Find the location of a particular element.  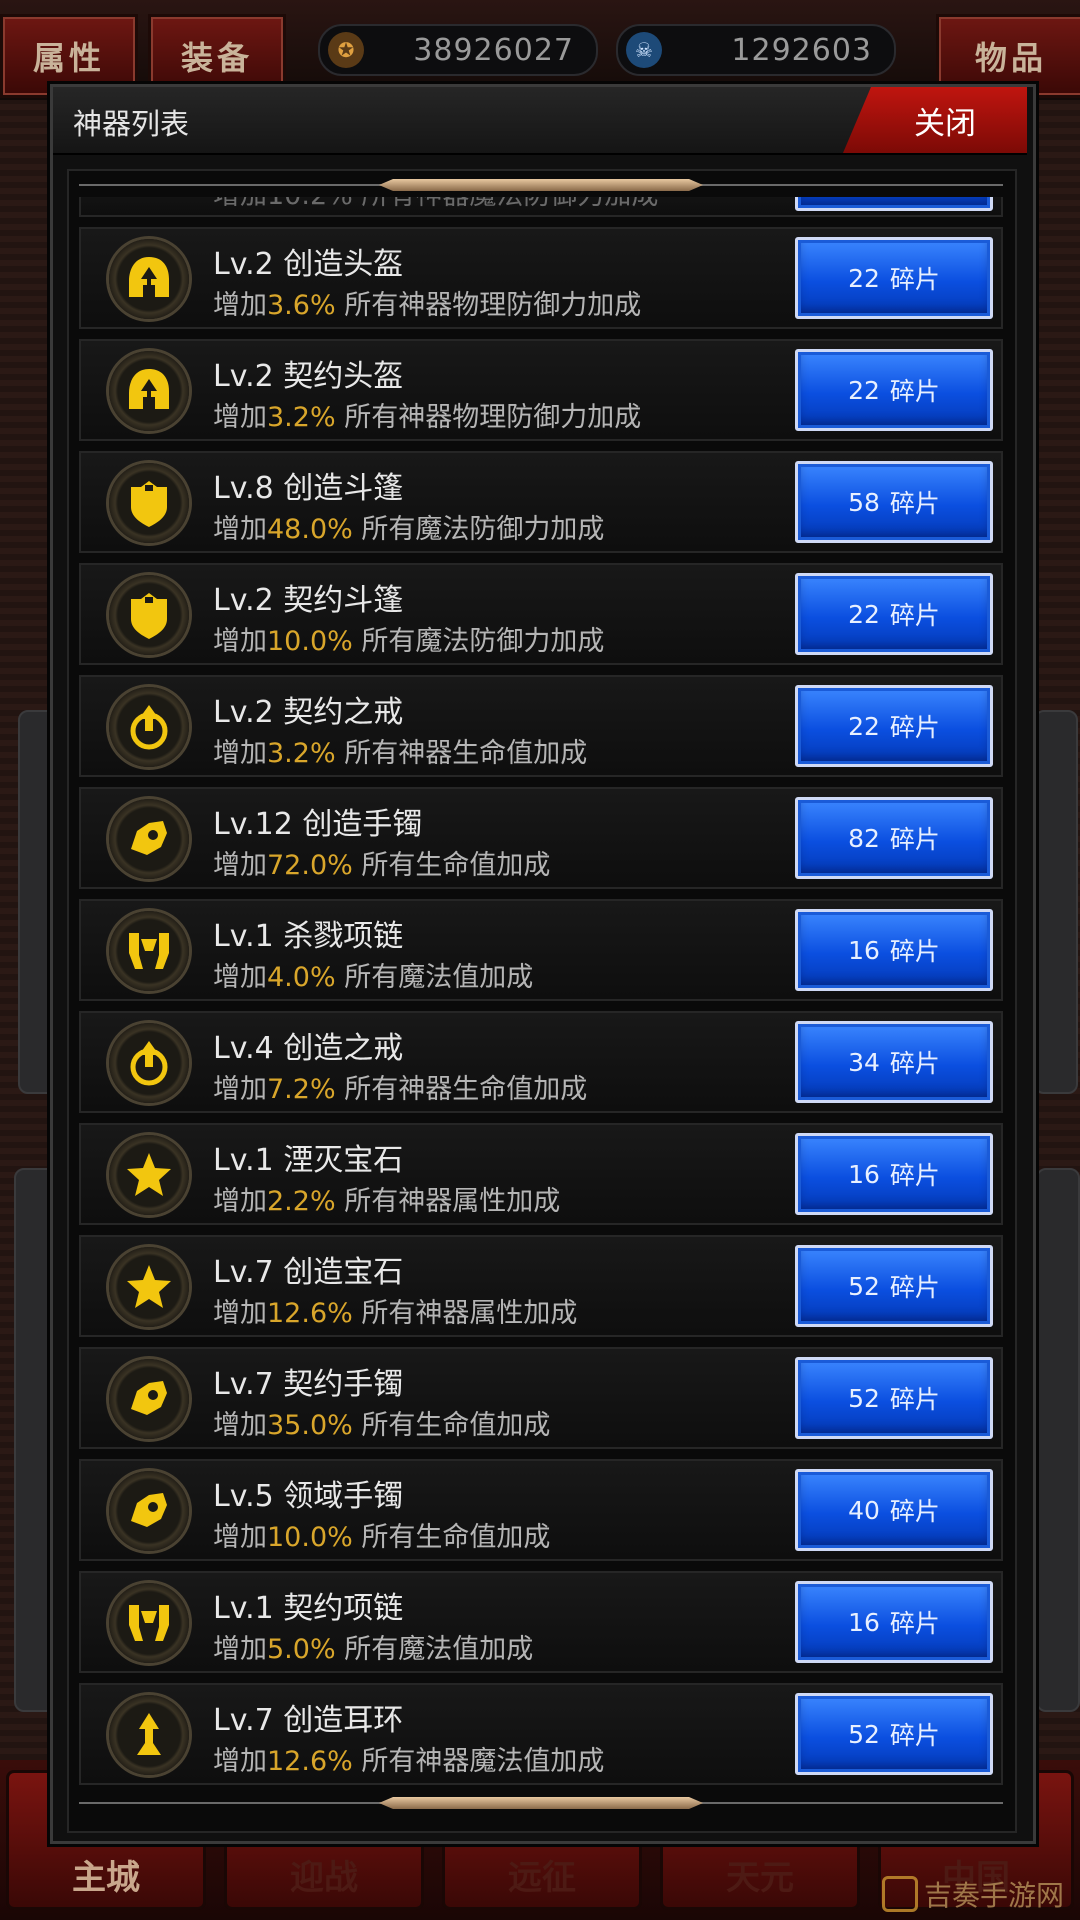

cost-amount: 22 is located at coordinates (864, 726).